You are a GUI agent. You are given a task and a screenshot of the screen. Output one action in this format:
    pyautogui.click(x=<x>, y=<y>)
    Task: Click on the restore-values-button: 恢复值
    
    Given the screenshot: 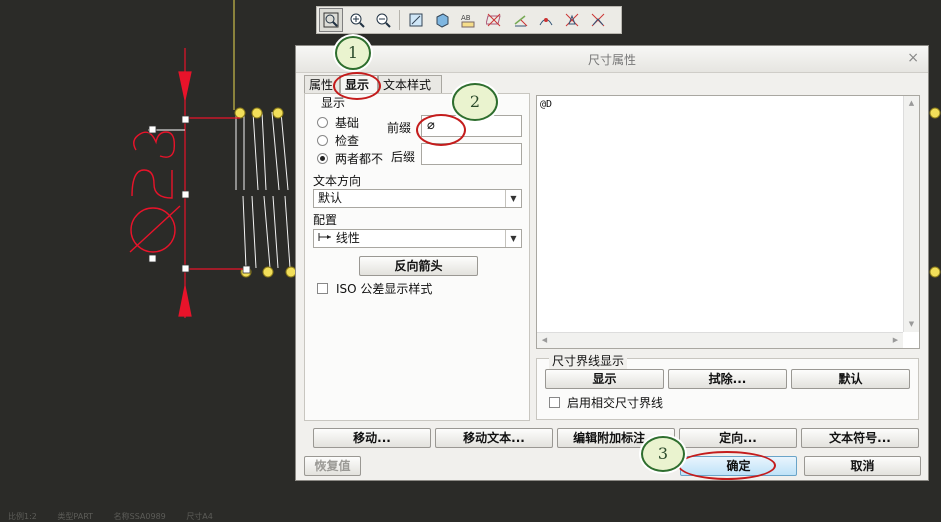 What is the action you would take?
    pyautogui.click(x=332, y=466)
    